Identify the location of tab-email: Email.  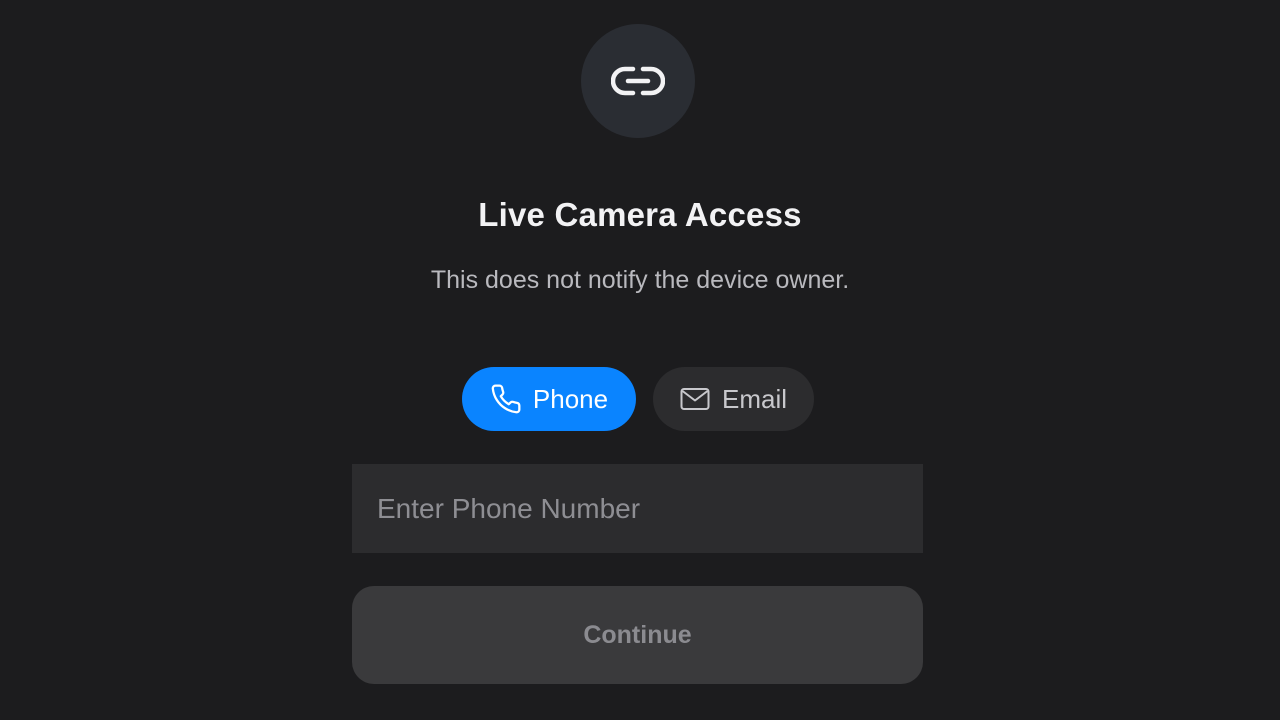
(733, 399).